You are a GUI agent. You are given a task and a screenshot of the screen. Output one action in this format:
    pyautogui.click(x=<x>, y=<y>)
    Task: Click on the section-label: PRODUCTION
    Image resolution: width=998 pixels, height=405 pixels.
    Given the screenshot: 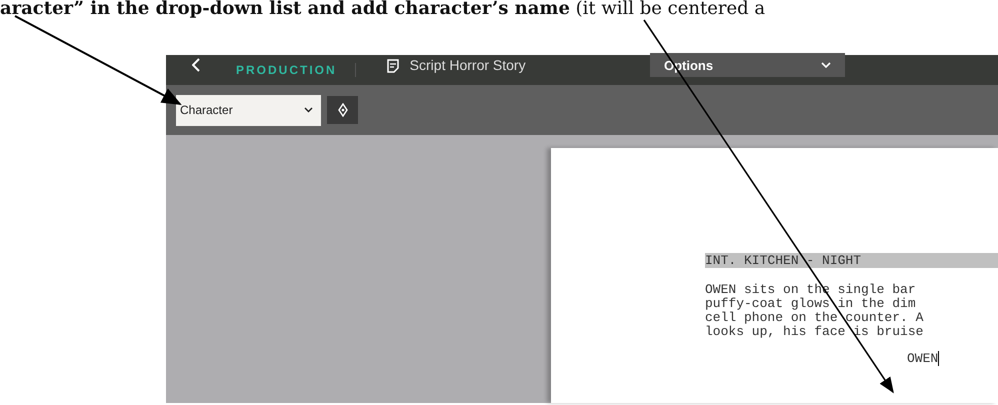 What is the action you would take?
    pyautogui.click(x=296, y=70)
    